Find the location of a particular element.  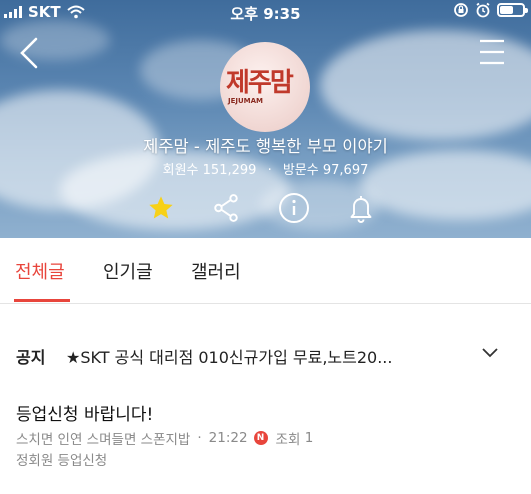

post-title: 등업신청 바랍니다! is located at coordinates (85, 415).